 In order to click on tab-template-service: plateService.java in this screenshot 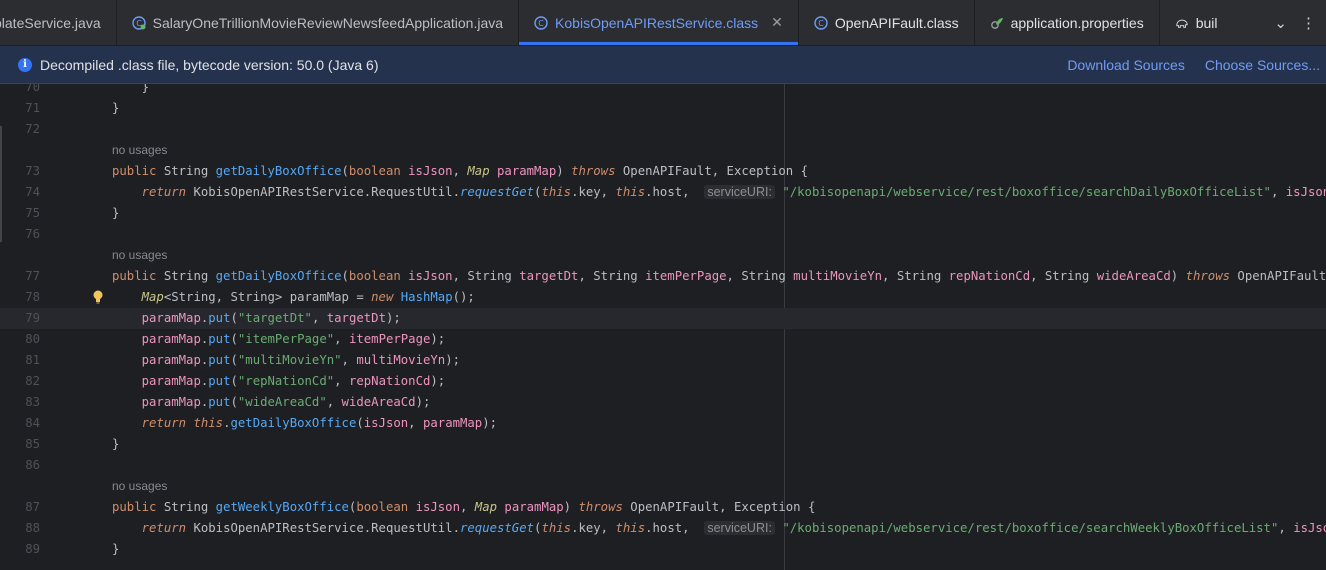, I will do `click(58, 22)`.